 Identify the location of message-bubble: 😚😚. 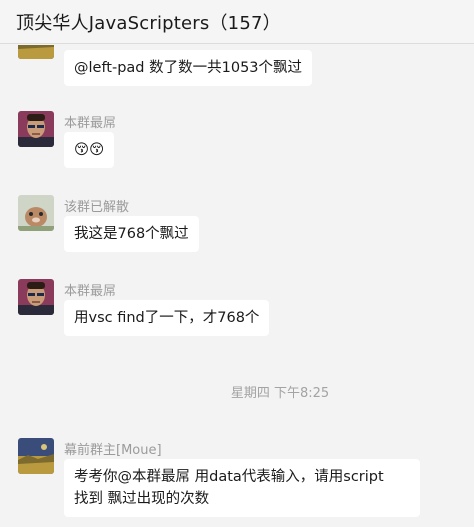
(89, 150).